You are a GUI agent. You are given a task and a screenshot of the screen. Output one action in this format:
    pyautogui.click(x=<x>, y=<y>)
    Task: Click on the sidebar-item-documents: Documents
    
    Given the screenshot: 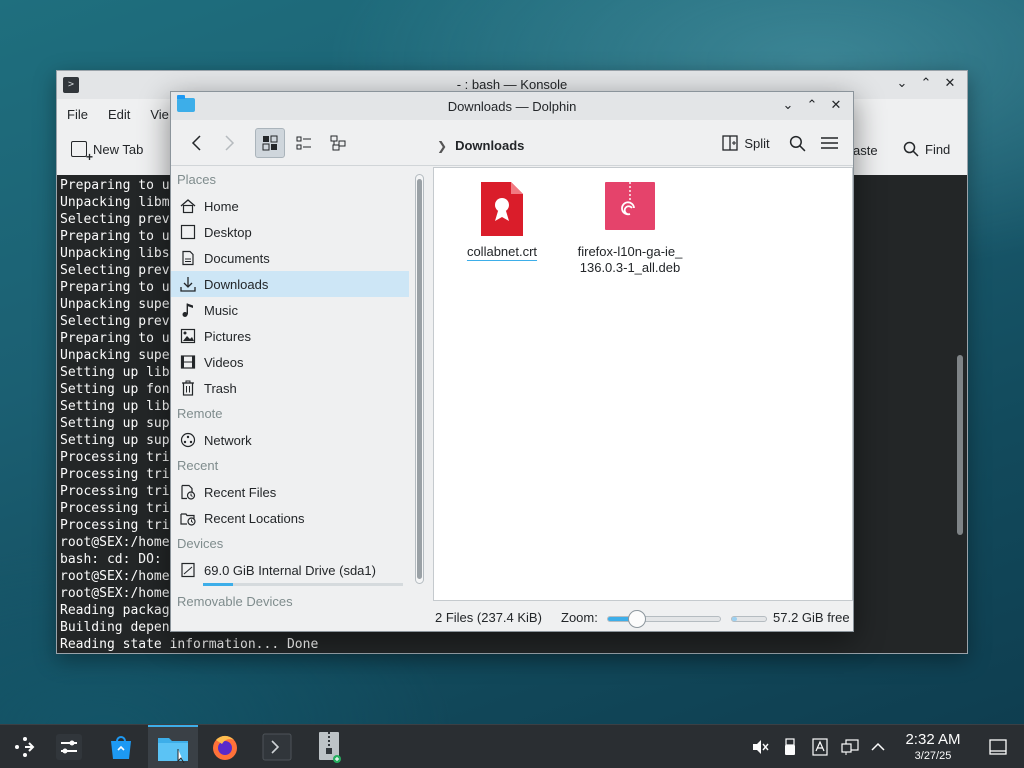 What is the action you would take?
    pyautogui.click(x=290, y=258)
    